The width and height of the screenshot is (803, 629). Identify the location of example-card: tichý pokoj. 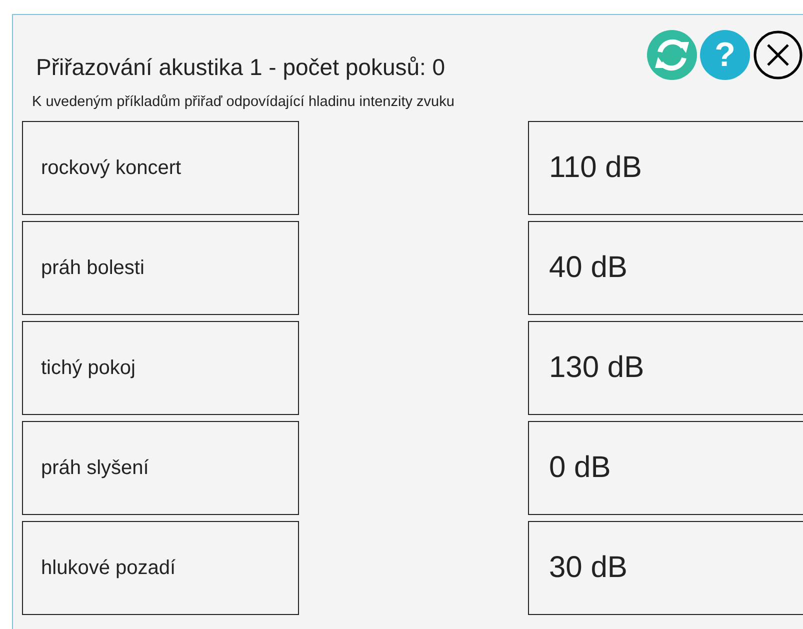
(160, 368).